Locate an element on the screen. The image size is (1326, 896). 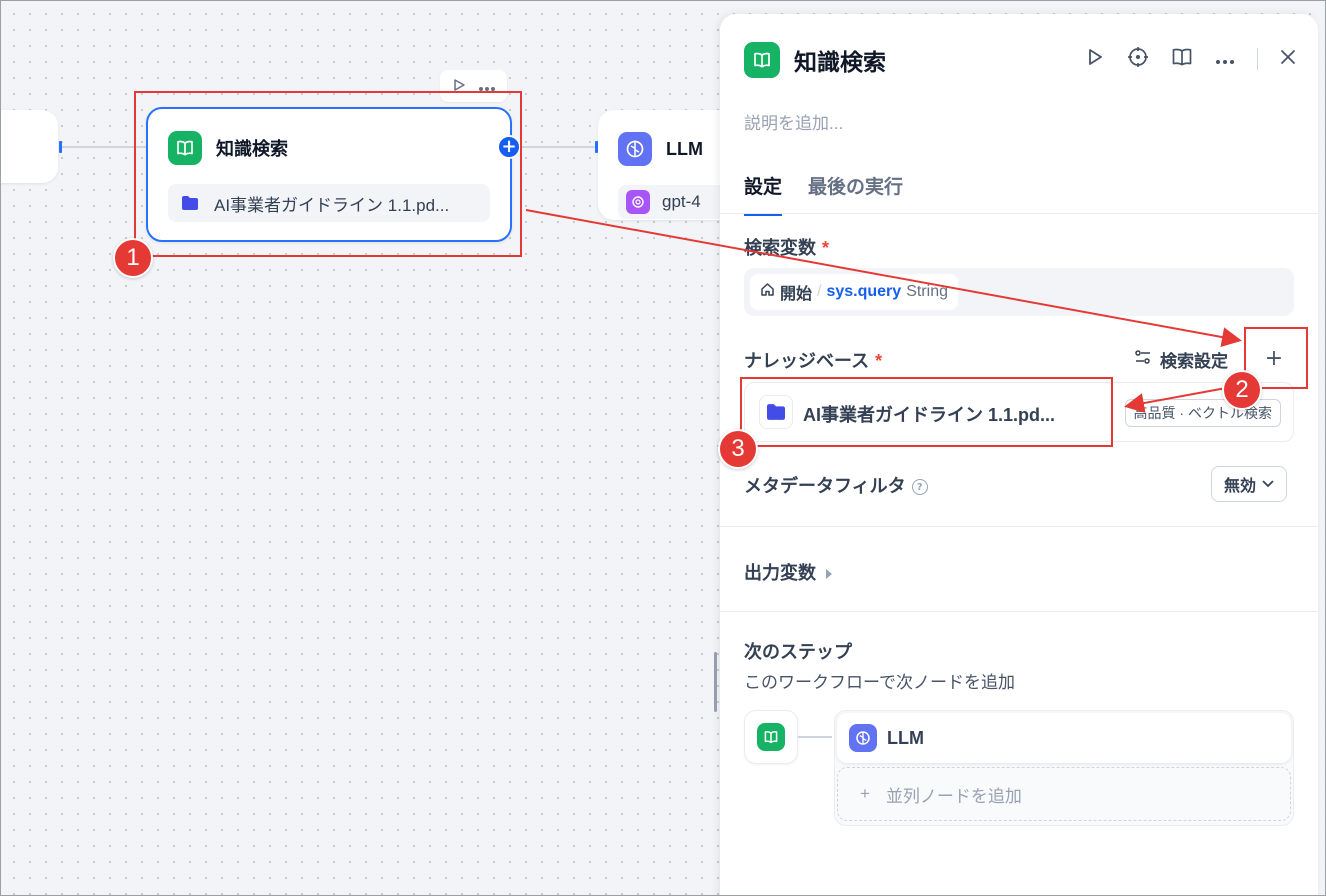
edge-knowledge-to-llm is located at coordinates (559, 147).